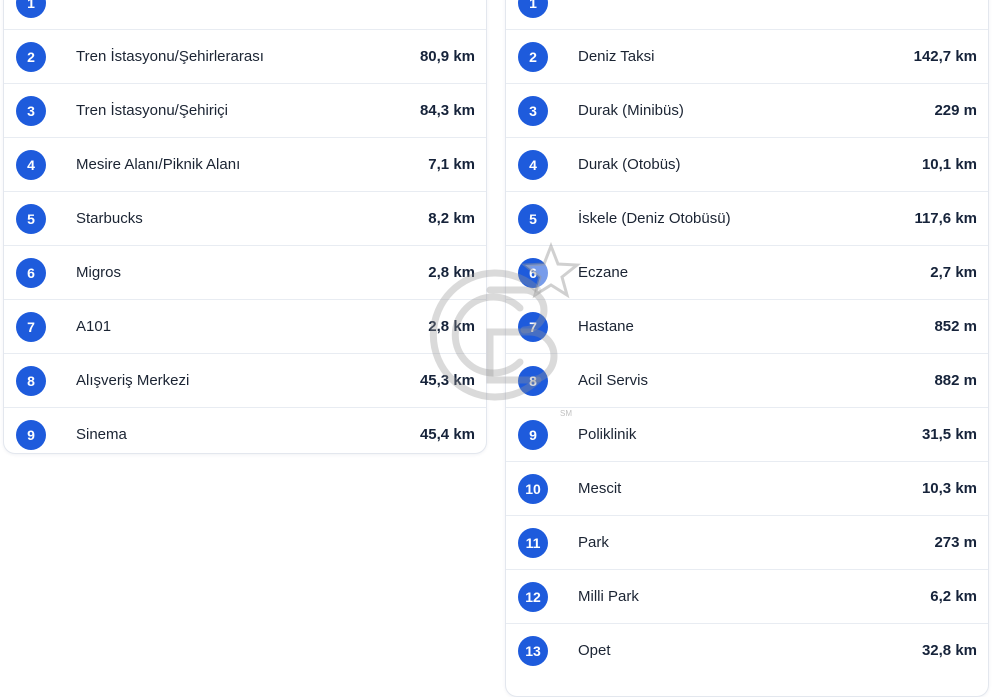  I want to click on place-name: İskele (Deniz Otobüsü), so click(654, 218).